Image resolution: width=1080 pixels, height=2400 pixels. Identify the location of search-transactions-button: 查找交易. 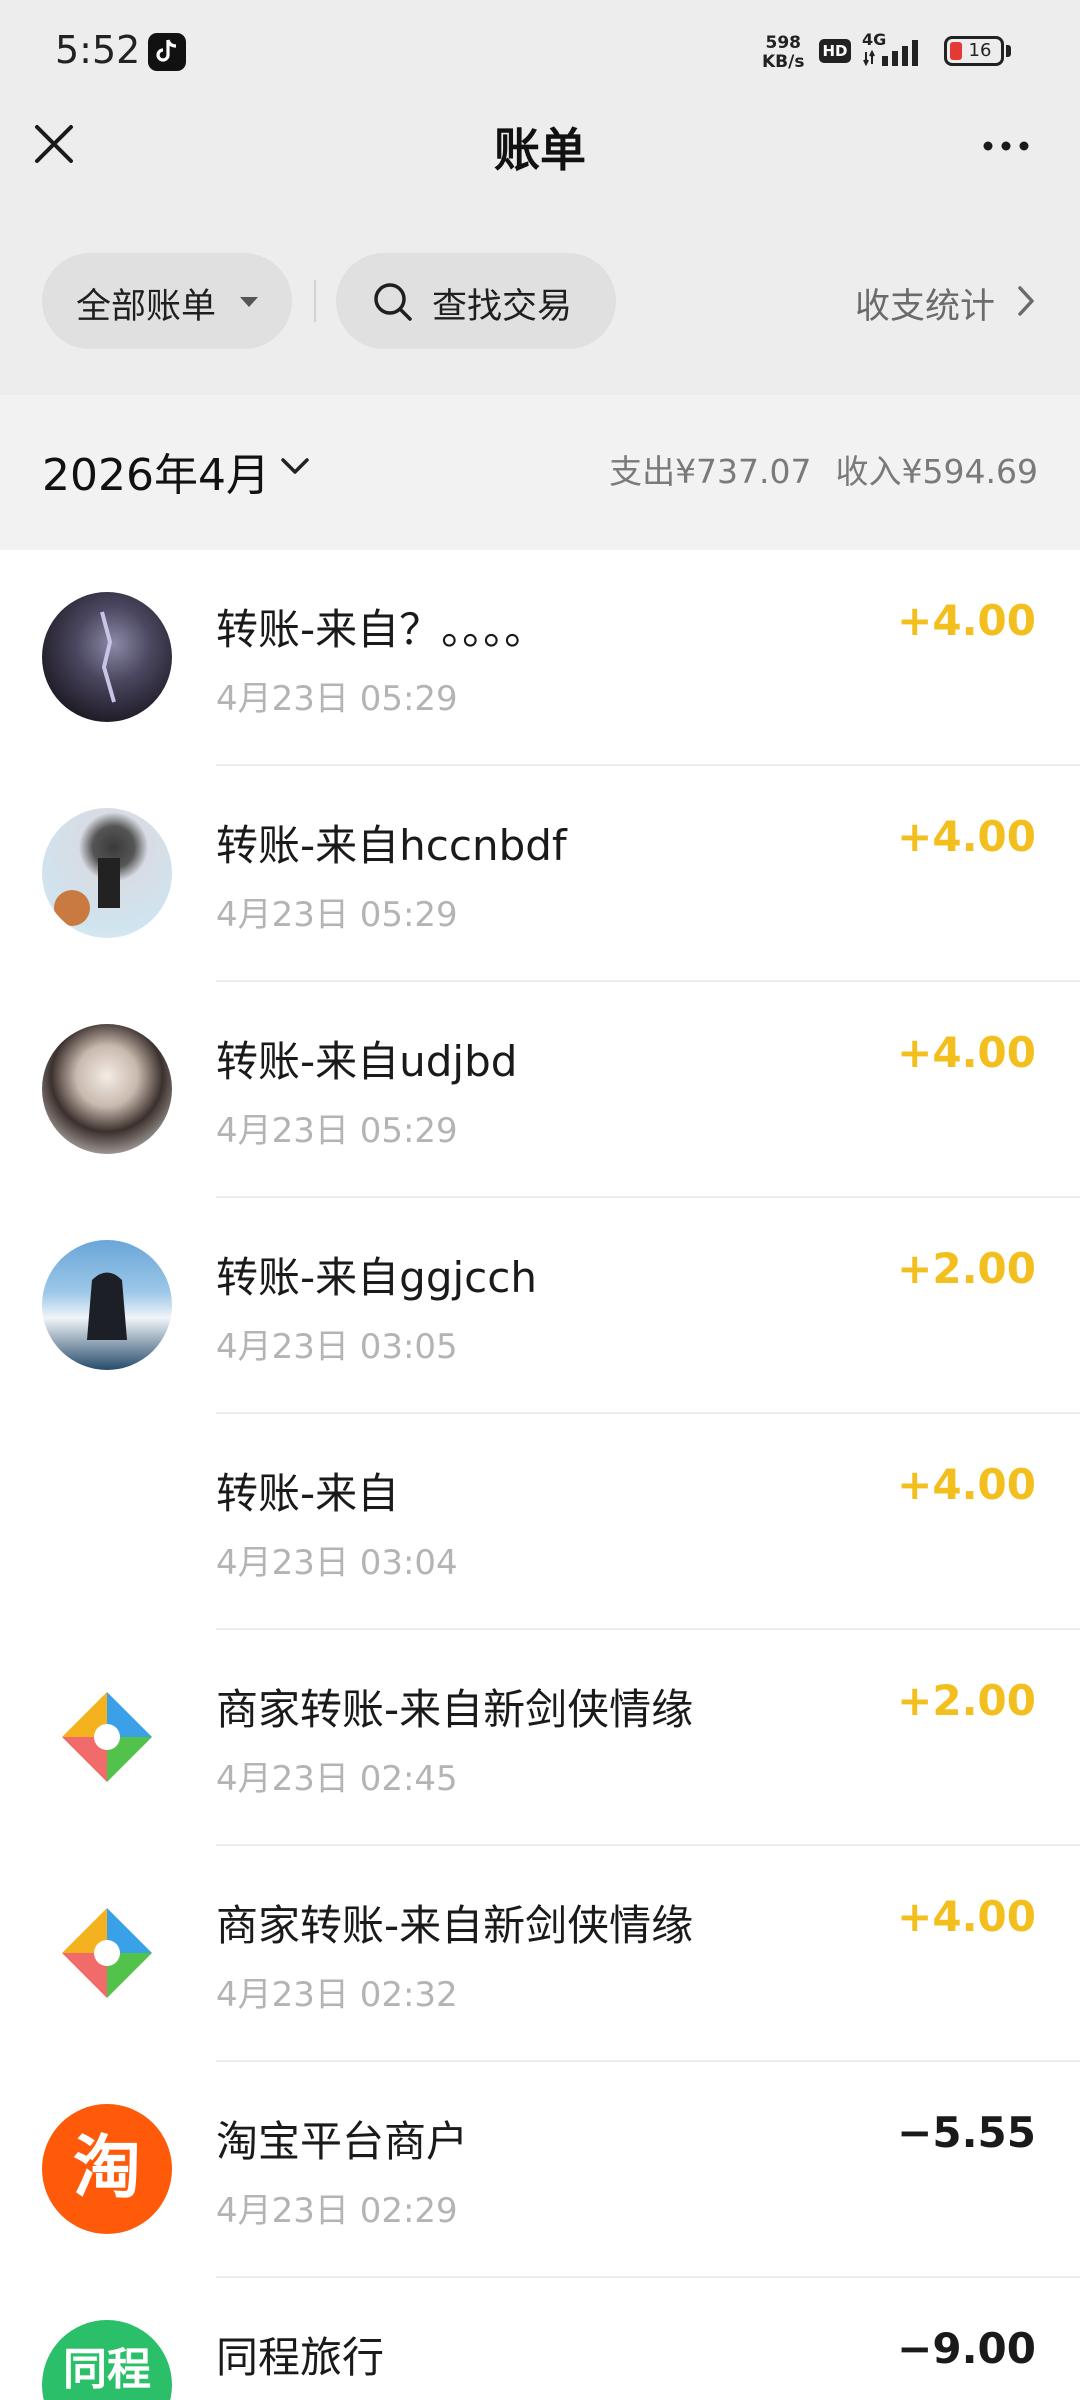
(476, 301).